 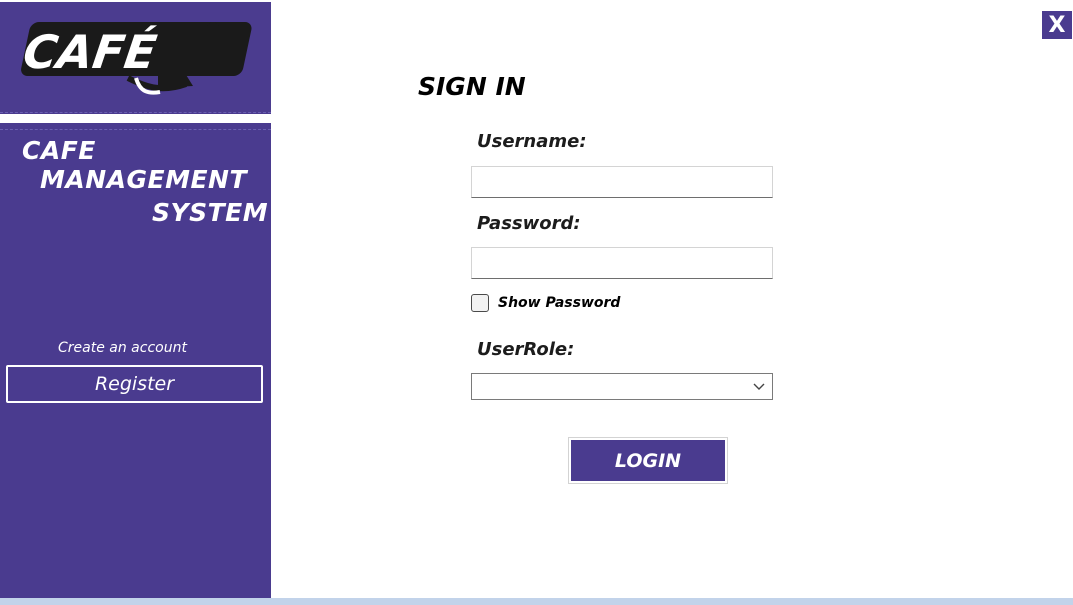 I want to click on chevron-down-icon, so click(x=759, y=386).